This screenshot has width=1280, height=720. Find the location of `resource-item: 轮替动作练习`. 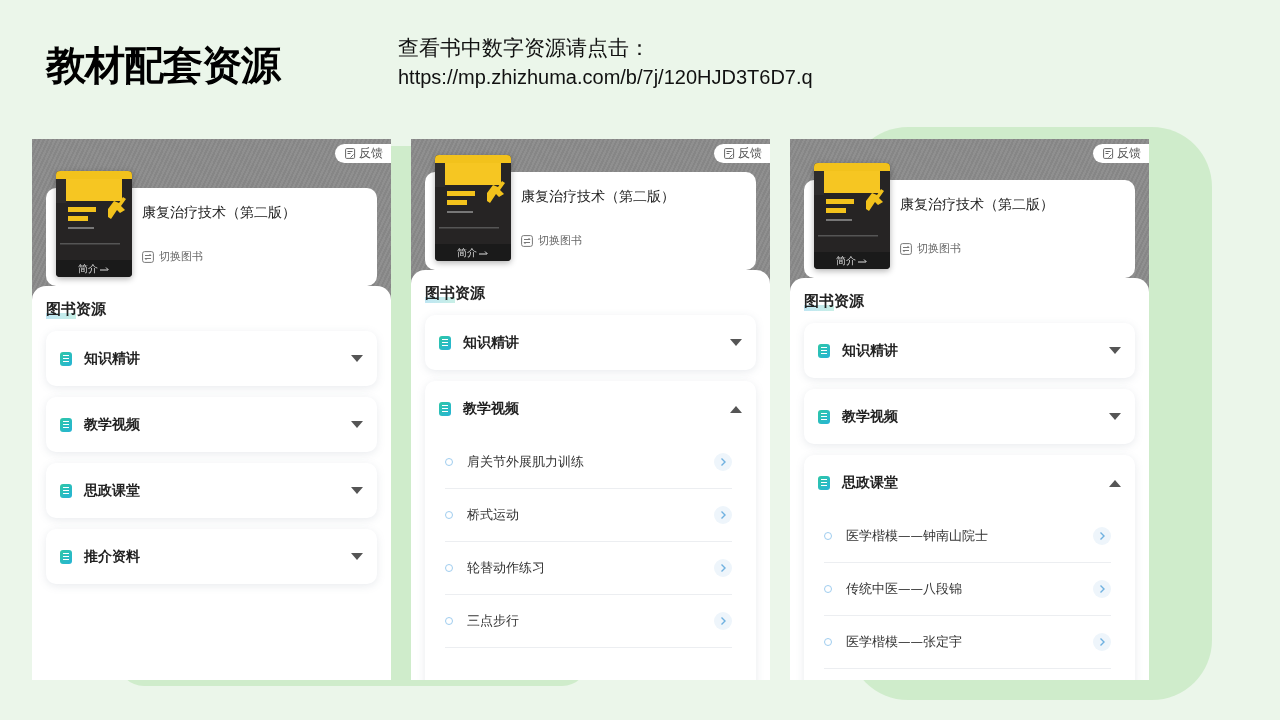

resource-item: 轮替动作练习 is located at coordinates (583, 568).